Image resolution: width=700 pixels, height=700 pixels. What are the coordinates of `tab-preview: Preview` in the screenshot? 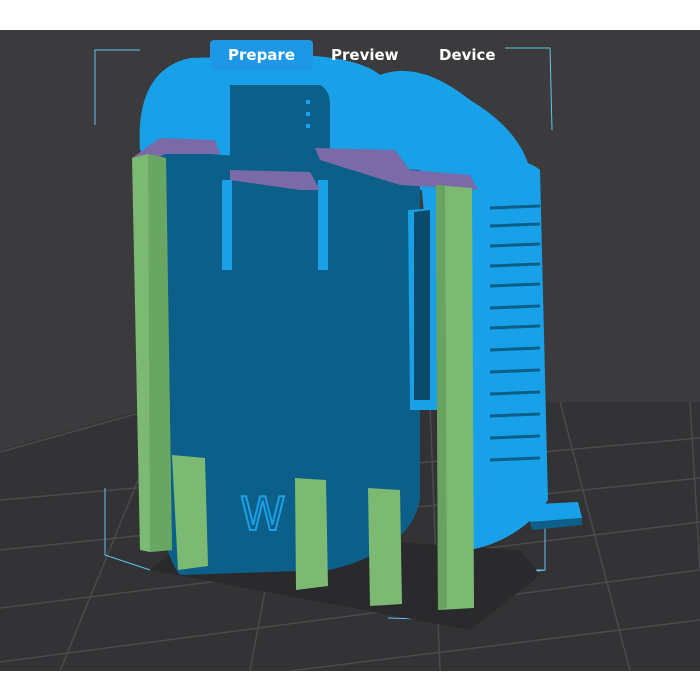 It's located at (365, 55).